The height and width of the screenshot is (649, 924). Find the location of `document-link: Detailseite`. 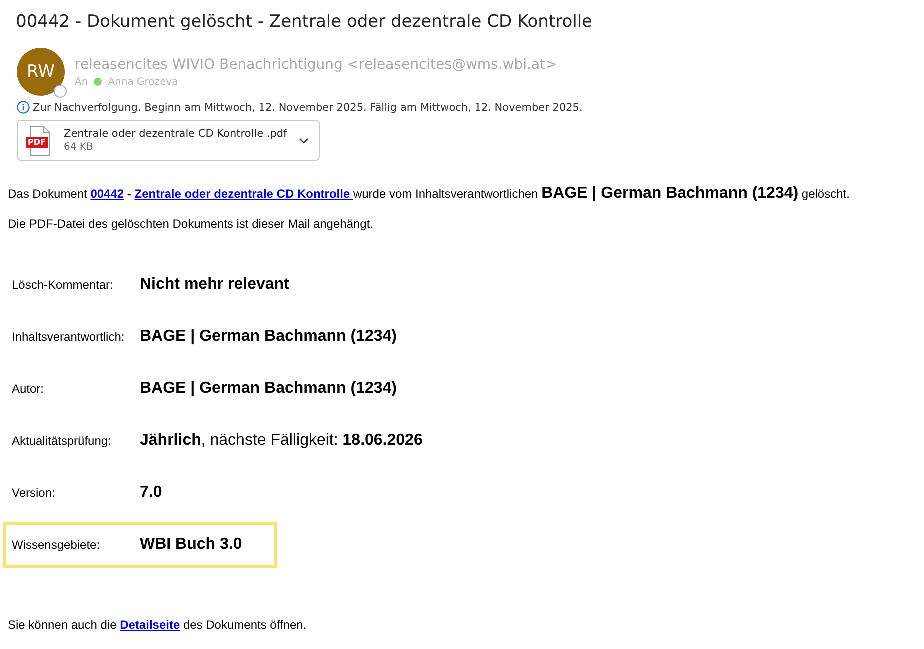

document-link: Detailseite is located at coordinates (150, 625).